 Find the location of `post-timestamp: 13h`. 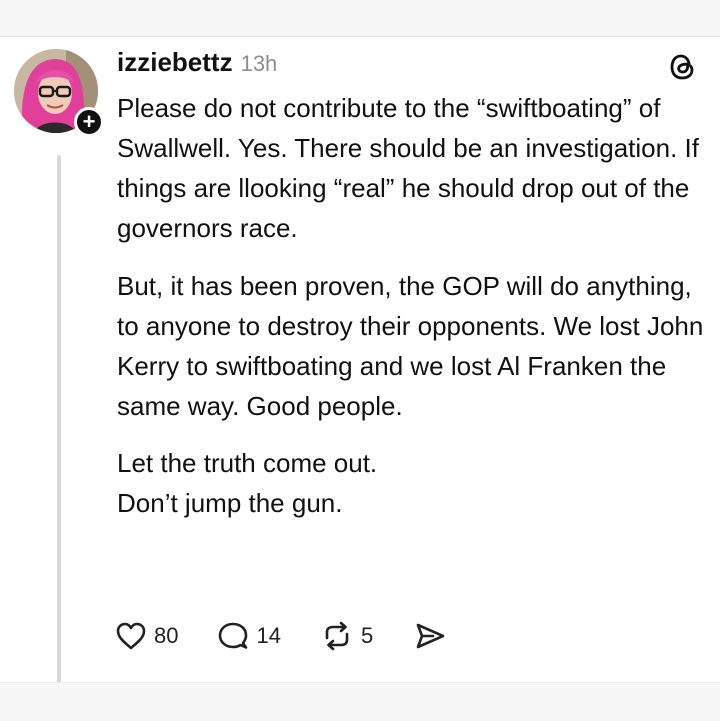

post-timestamp: 13h is located at coordinates (259, 63).